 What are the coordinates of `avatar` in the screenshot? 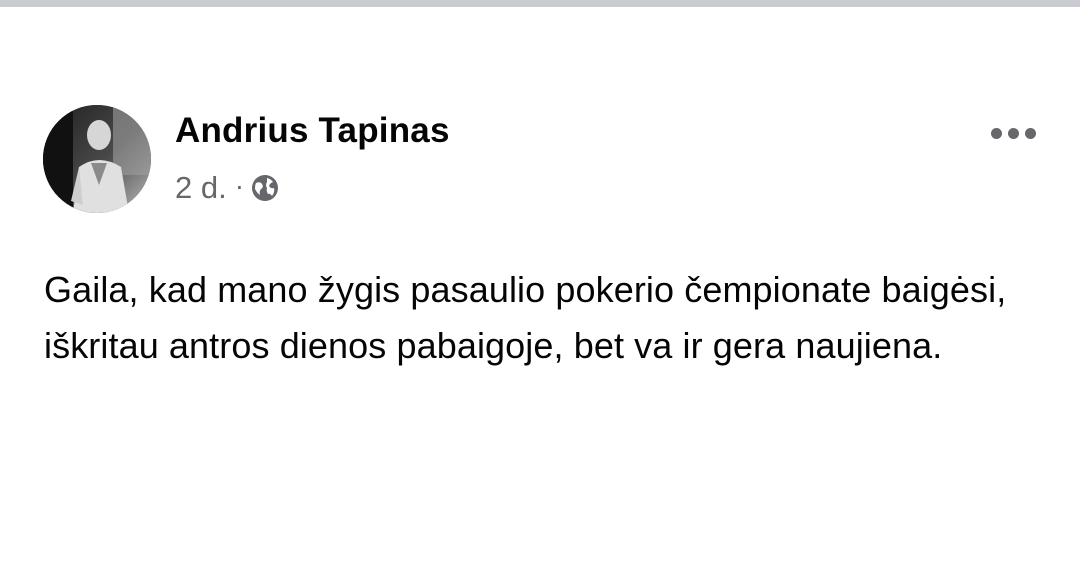 It's located at (97, 159).